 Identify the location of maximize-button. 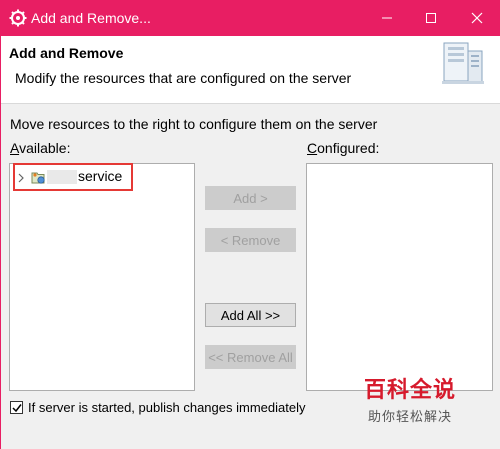
(431, 18).